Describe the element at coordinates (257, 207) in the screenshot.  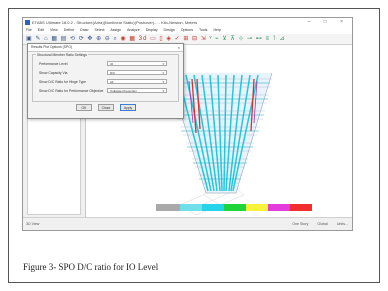
I see `legend-swatch-yellow` at that location.